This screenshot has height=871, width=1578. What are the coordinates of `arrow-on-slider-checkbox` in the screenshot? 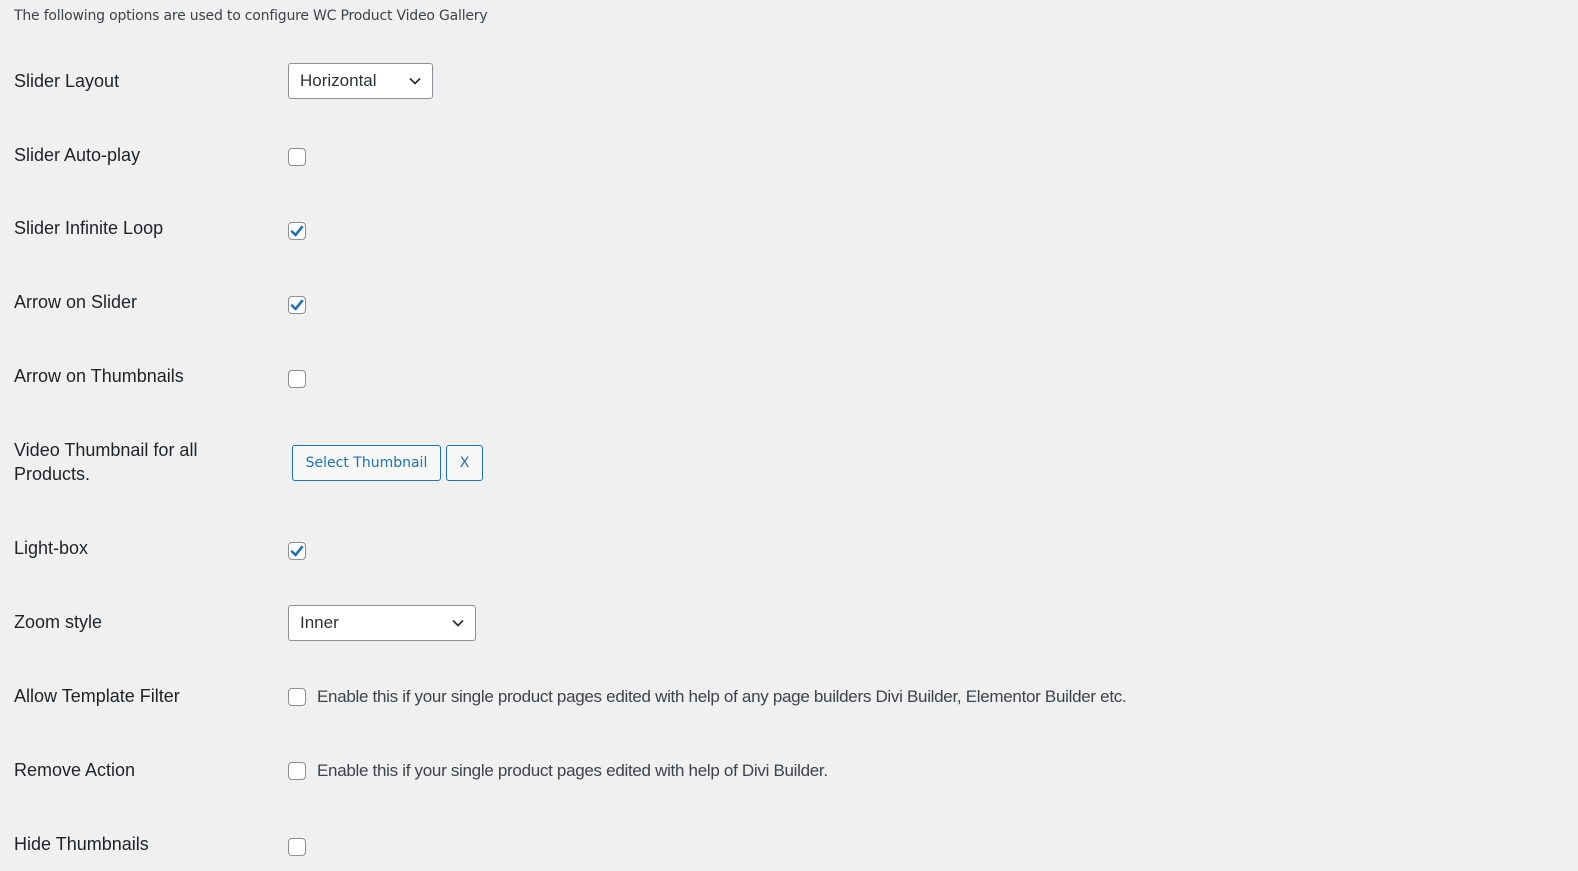 It's located at (297, 305).